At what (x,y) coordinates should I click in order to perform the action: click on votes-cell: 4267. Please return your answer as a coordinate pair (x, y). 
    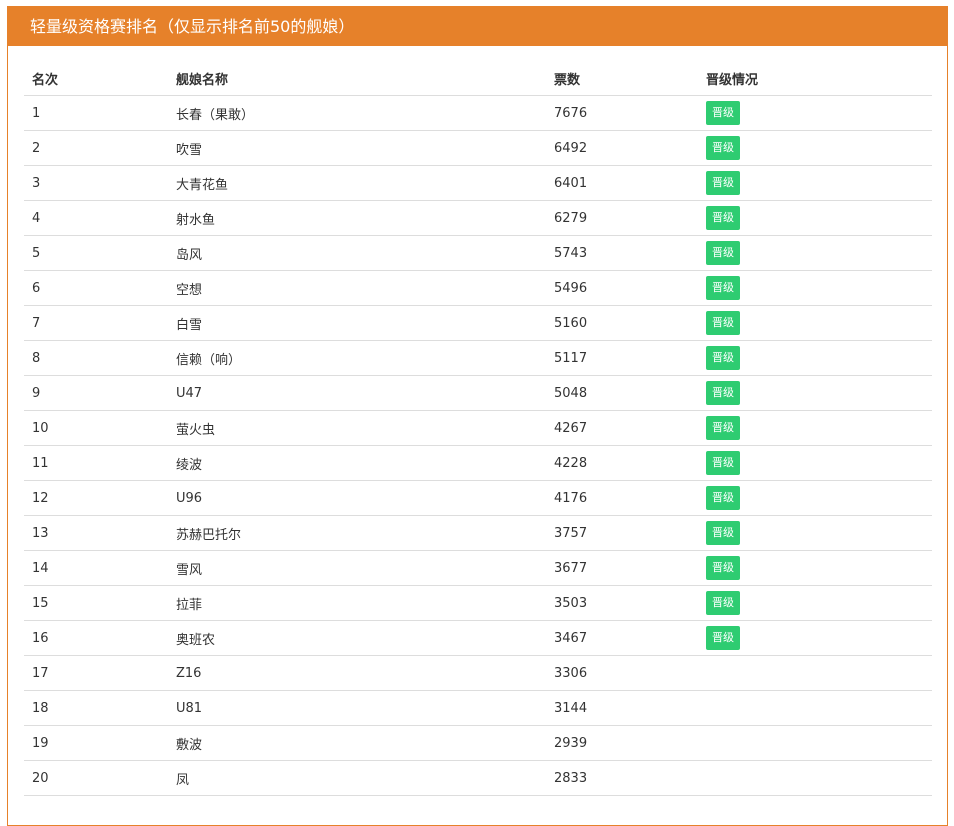
    Looking at the image, I should click on (622, 428).